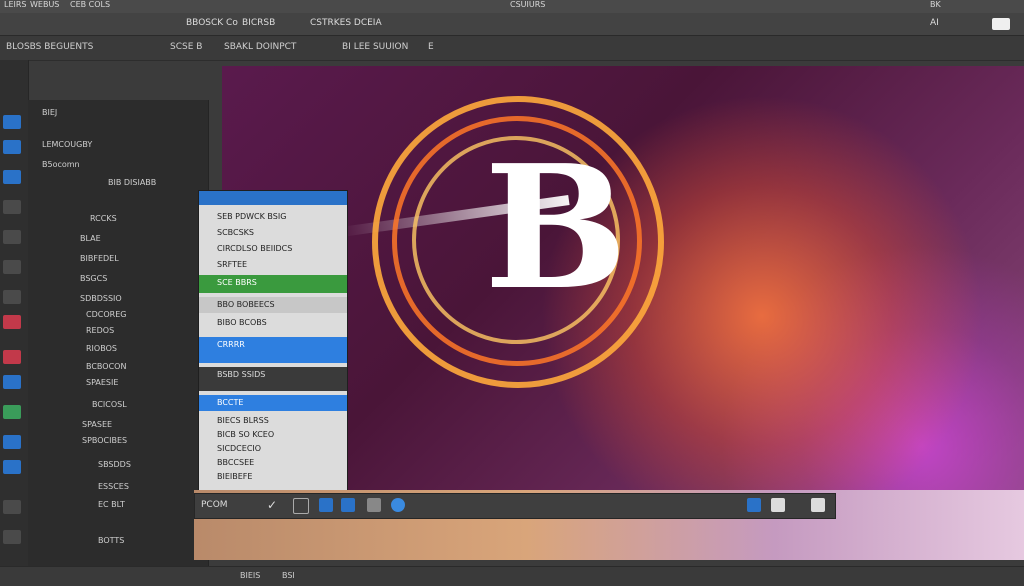  What do you see at coordinates (90, 238) in the screenshot?
I see `layer-row: BLAE` at bounding box center [90, 238].